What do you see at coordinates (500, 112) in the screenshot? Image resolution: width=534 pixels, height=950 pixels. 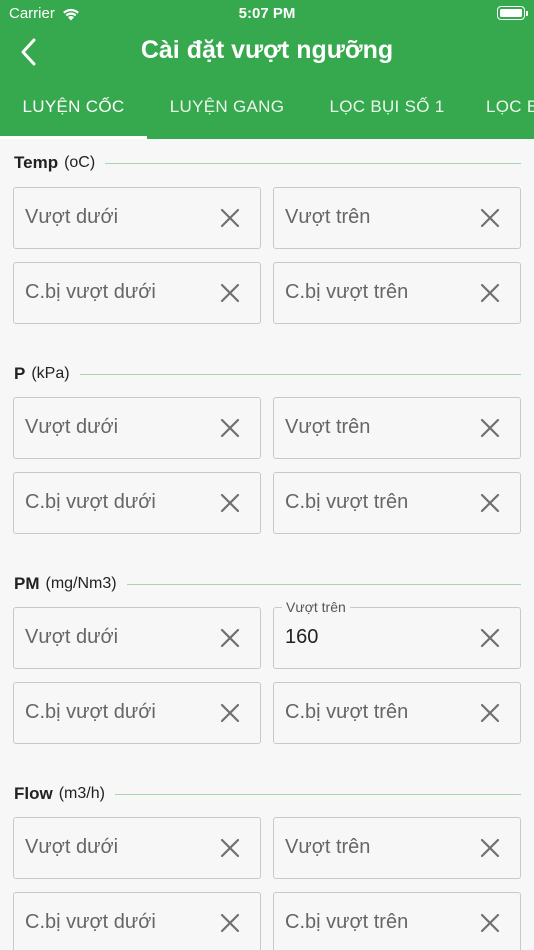 I see `tab-loc-bui-next: LỌC B` at bounding box center [500, 112].